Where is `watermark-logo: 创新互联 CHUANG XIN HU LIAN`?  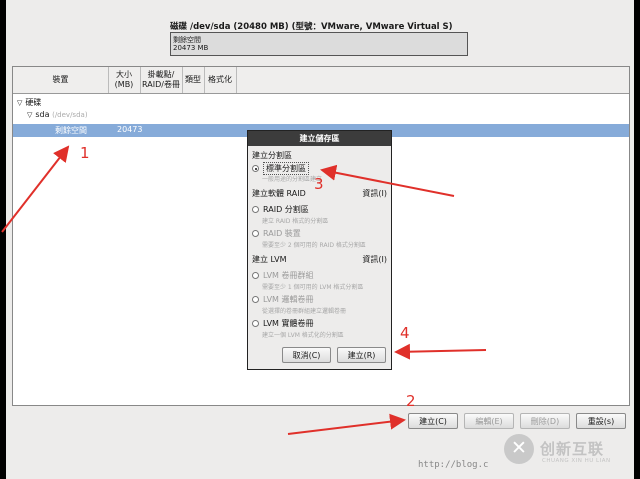
watermark-logo: 创新互联 CHUANG XIN HU LIAN is located at coordinates (568, 452).